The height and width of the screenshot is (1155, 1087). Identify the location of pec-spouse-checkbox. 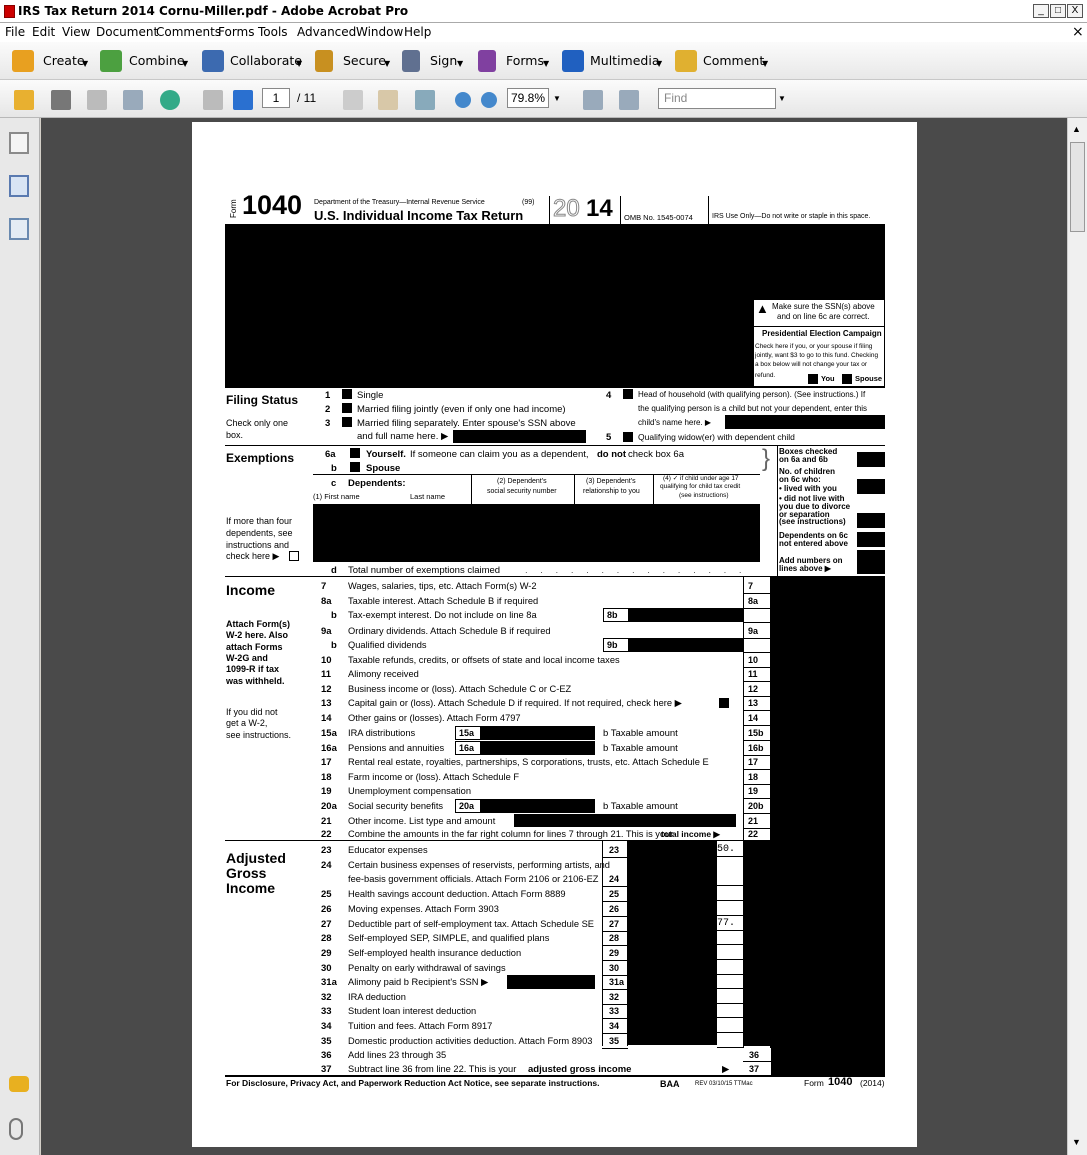
(847, 379).